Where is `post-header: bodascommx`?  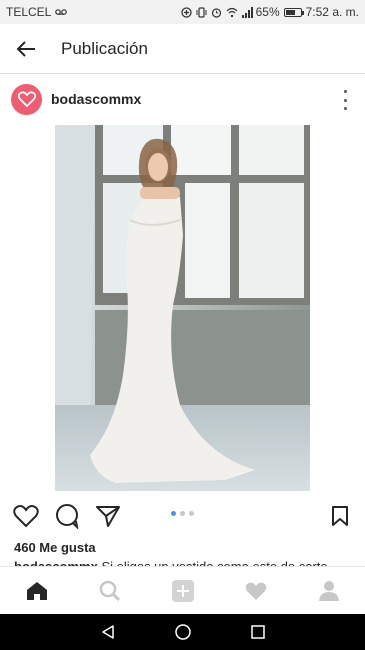
post-header: bodascommx is located at coordinates (182, 99).